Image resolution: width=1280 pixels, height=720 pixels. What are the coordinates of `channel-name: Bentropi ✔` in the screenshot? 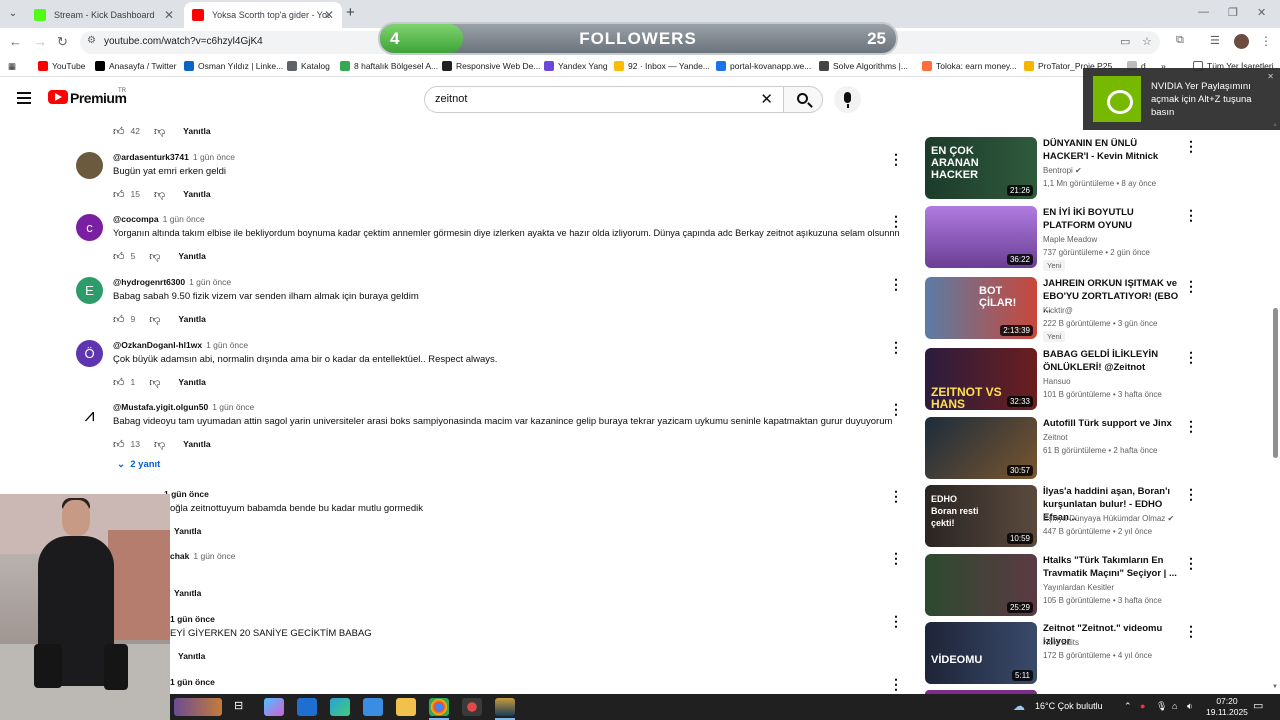 It's located at (1062, 170).